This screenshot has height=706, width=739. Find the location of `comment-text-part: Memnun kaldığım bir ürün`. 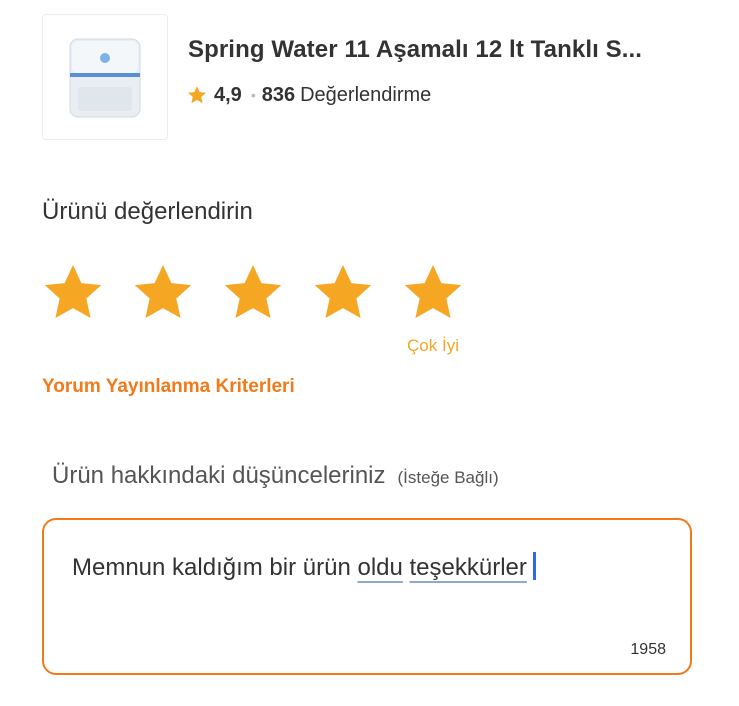

comment-text-part: Memnun kaldığım bir ürün is located at coordinates (211, 567).